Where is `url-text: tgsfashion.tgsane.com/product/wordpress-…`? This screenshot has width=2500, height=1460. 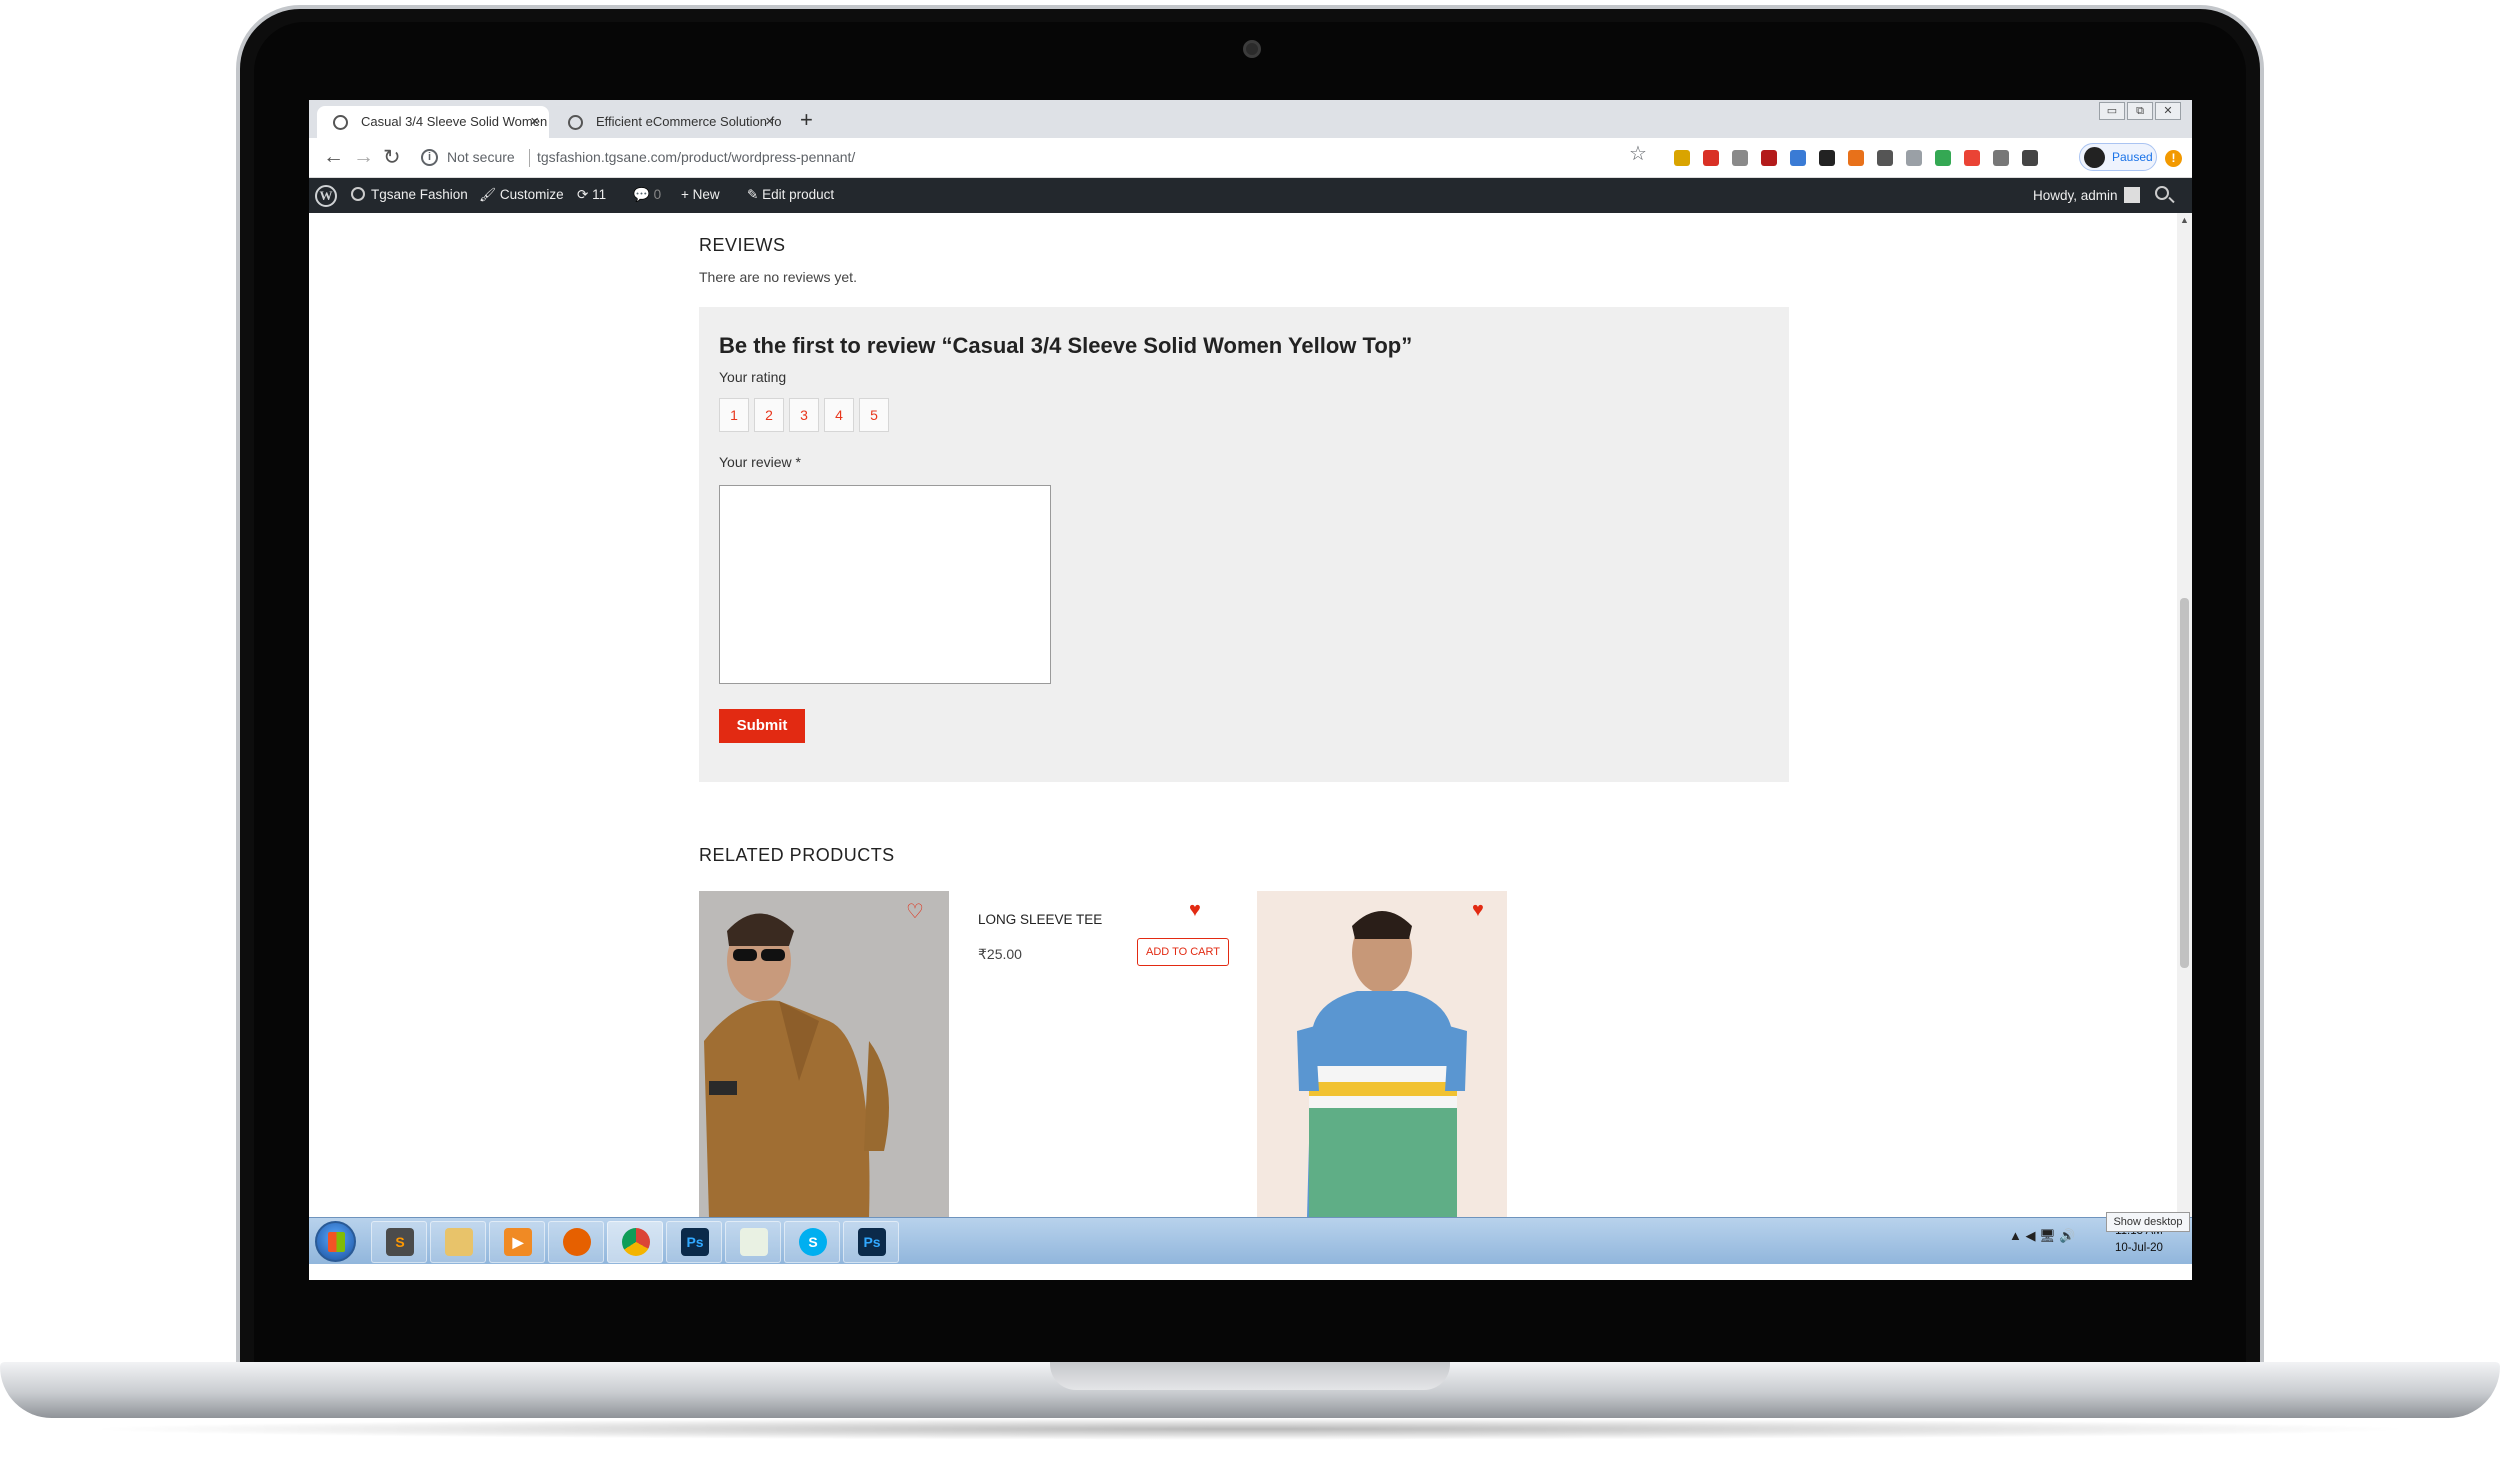
url-text: tgsfashion.tgsane.com/product/wordpress-… is located at coordinates (696, 157).